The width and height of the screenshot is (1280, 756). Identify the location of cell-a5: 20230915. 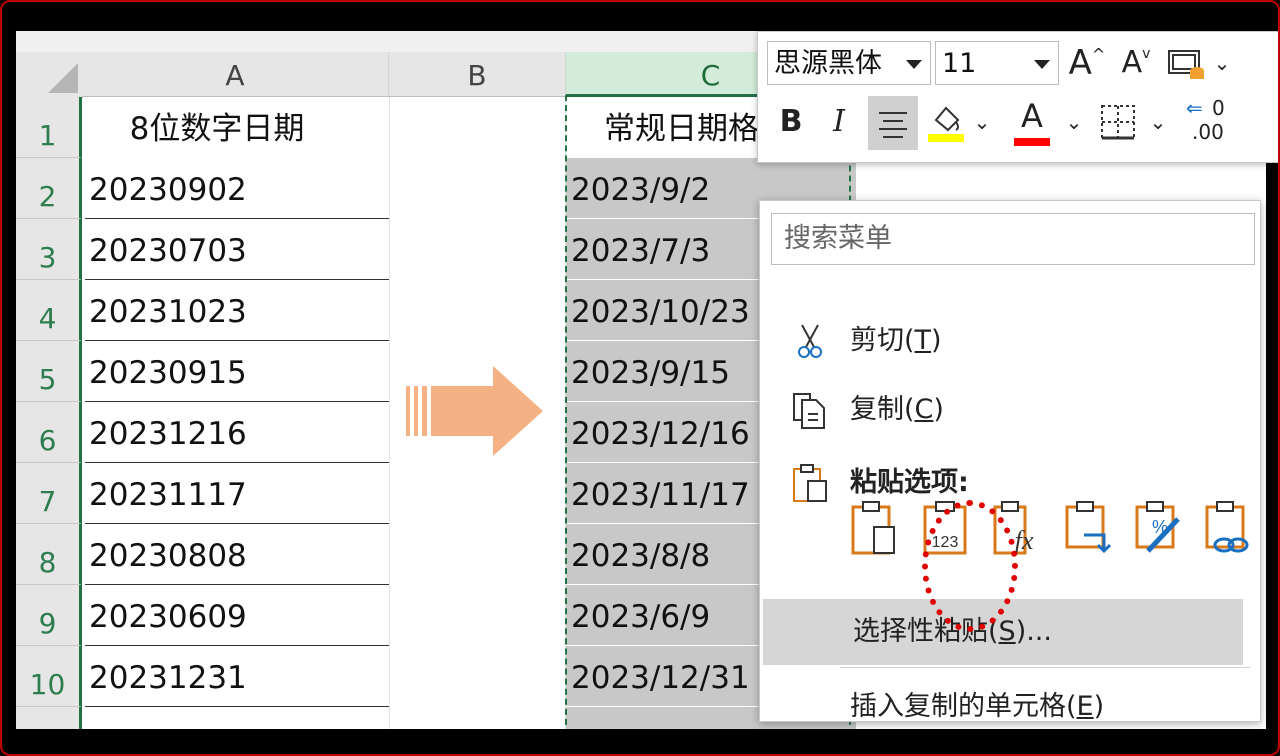
(237, 371).